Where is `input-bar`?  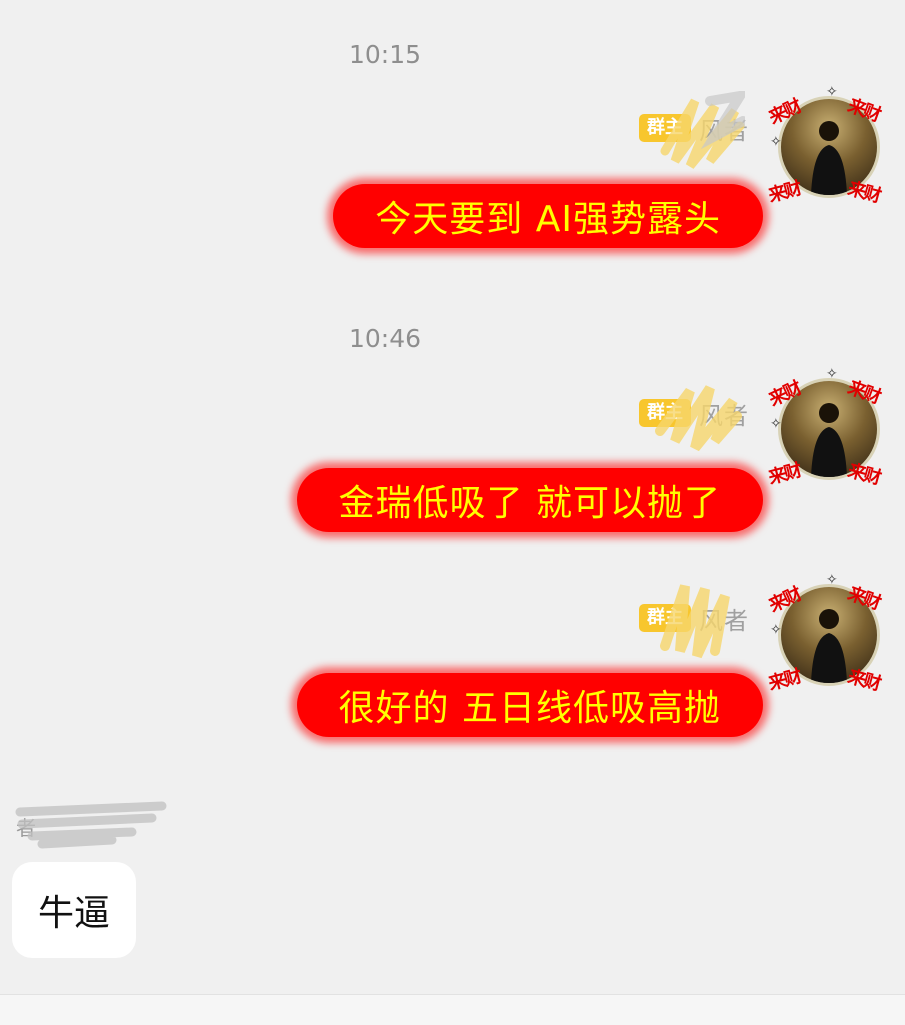 input-bar is located at coordinates (452, 1009).